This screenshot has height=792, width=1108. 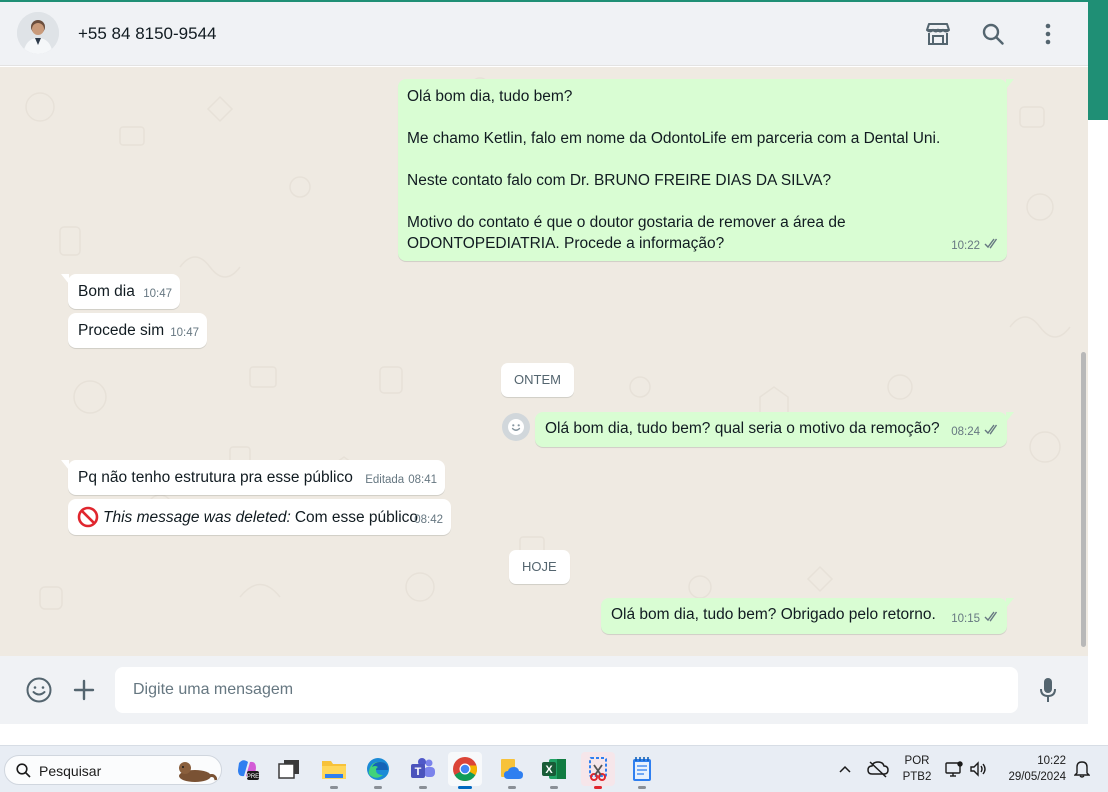 I want to click on deleted-icon, so click(x=88, y=517).